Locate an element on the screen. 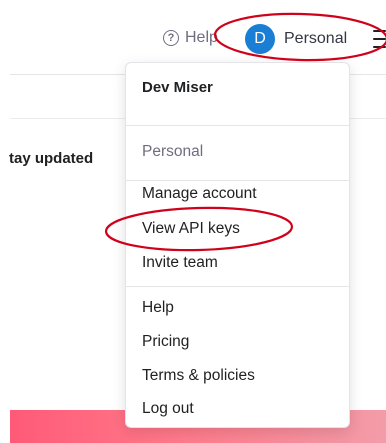 The width and height of the screenshot is (386, 443). menu-item-invite-team: Invite team is located at coordinates (180, 263).